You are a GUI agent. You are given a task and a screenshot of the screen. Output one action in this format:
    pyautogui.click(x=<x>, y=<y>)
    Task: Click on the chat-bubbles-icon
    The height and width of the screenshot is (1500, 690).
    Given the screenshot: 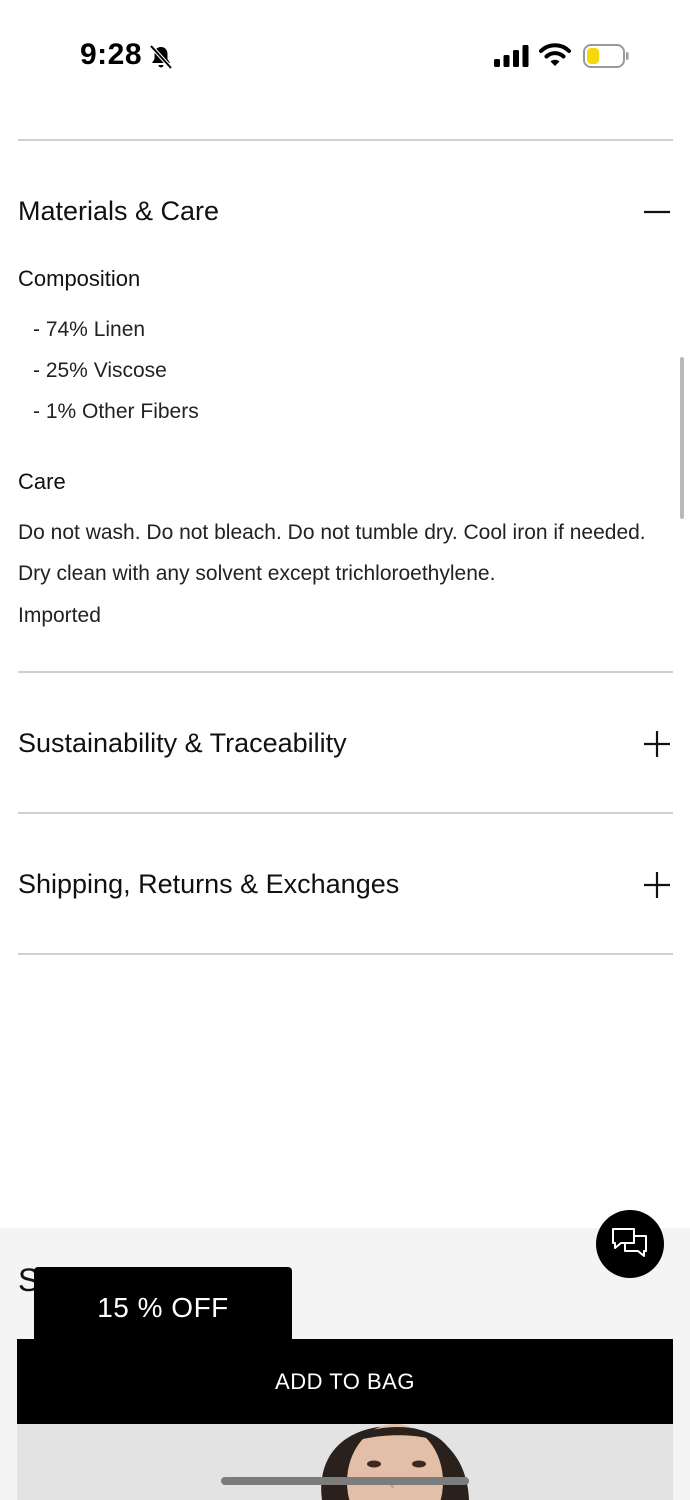 What is the action you would take?
    pyautogui.click(x=629, y=1242)
    